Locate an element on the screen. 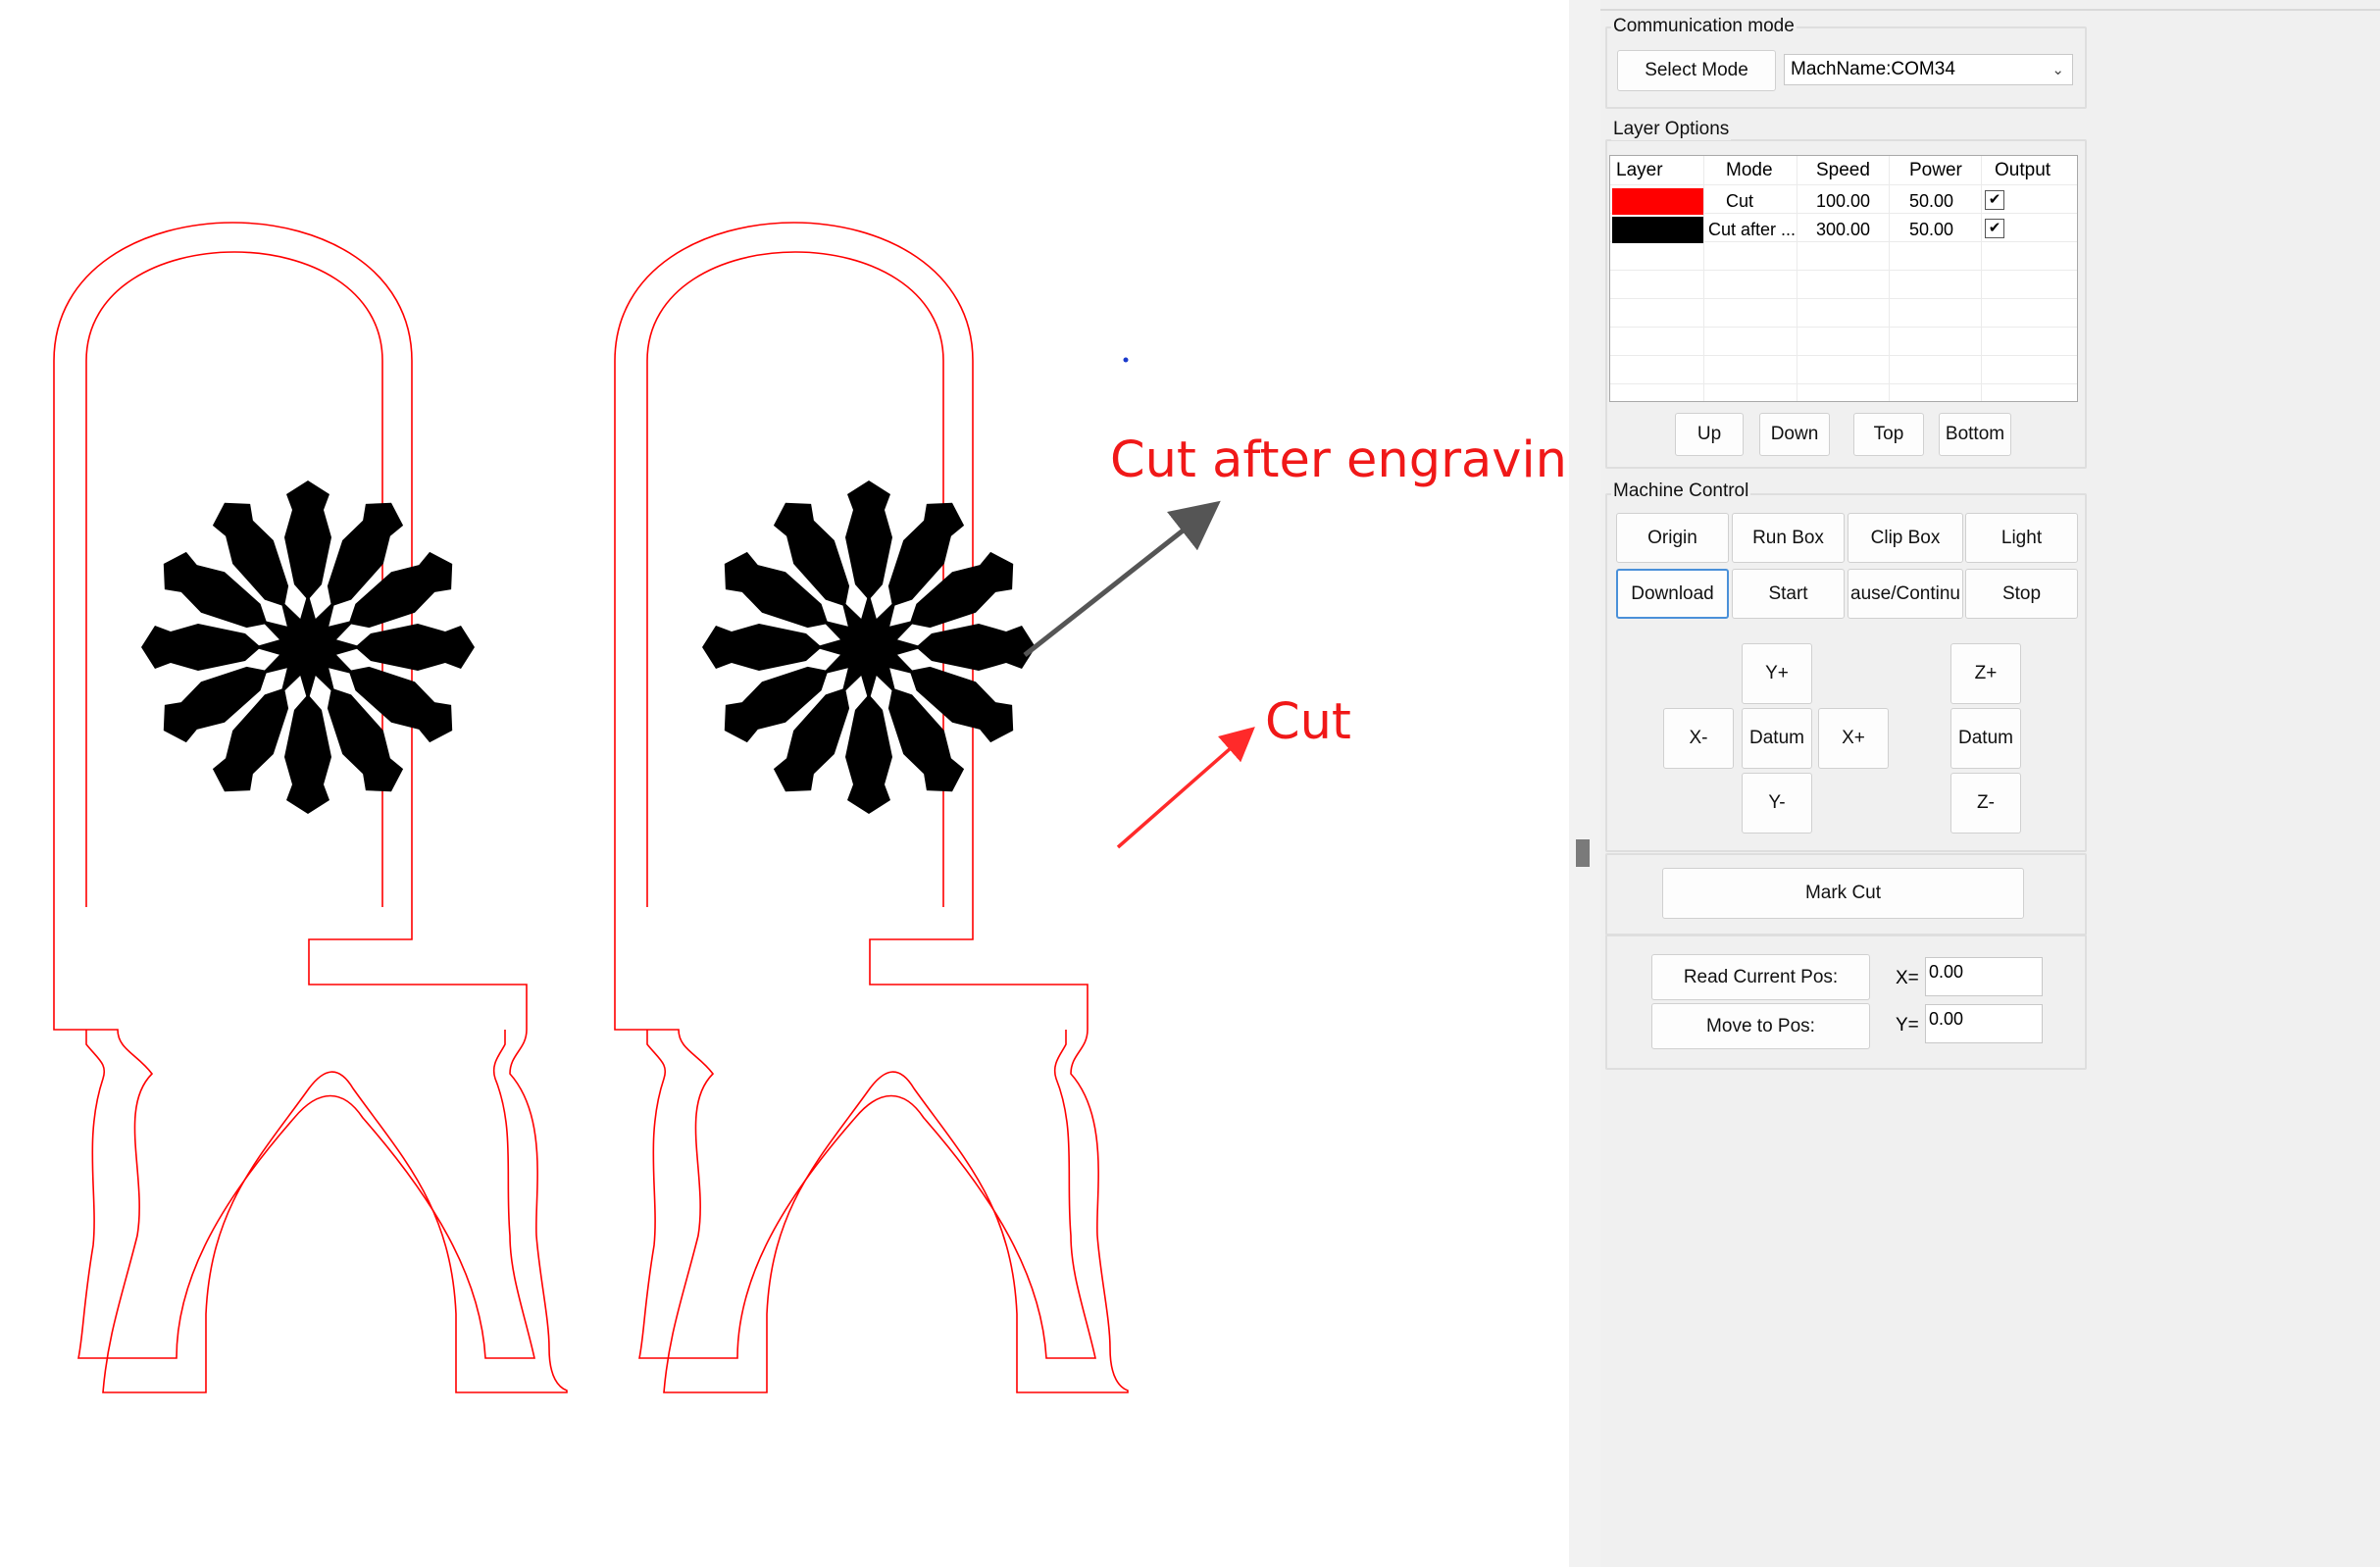 Image resolution: width=2380 pixels, height=1567 pixels. datum-z-button: Datum is located at coordinates (1985, 739).